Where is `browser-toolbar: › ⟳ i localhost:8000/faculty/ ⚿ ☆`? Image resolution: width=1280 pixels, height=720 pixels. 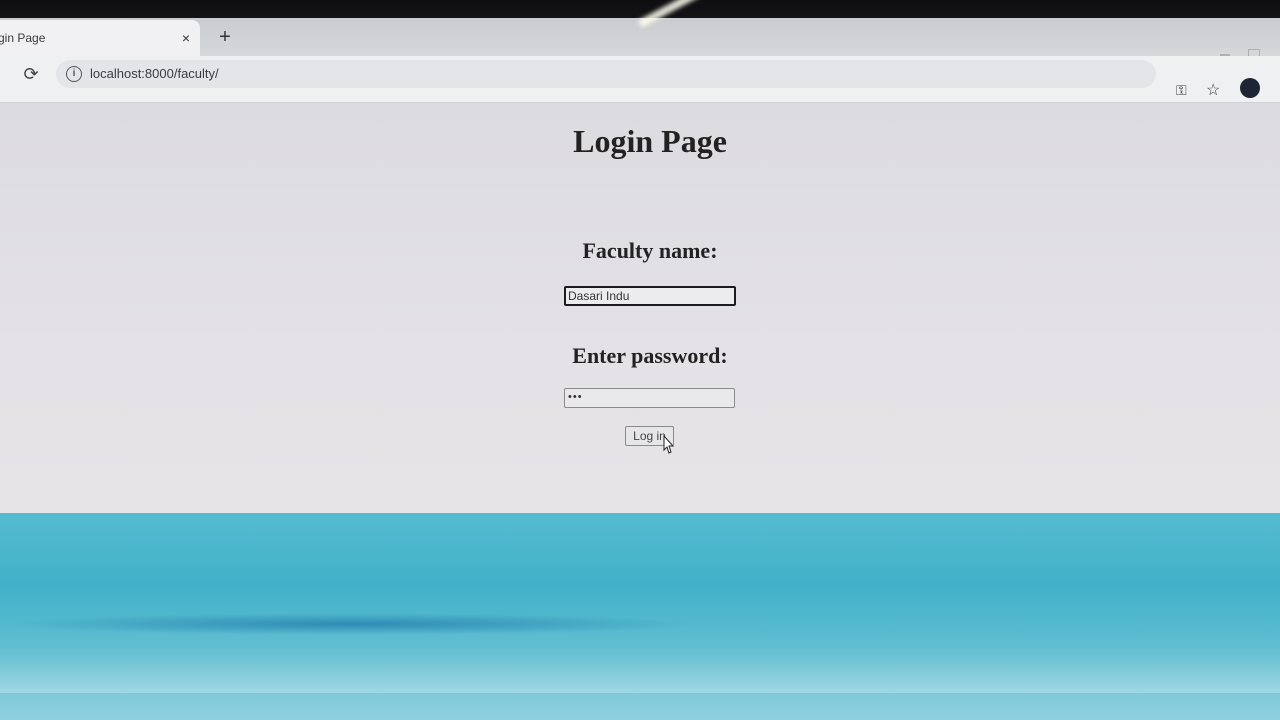
browser-toolbar: › ⟳ i localhost:8000/faculty/ ⚿ ☆ is located at coordinates (640, 79).